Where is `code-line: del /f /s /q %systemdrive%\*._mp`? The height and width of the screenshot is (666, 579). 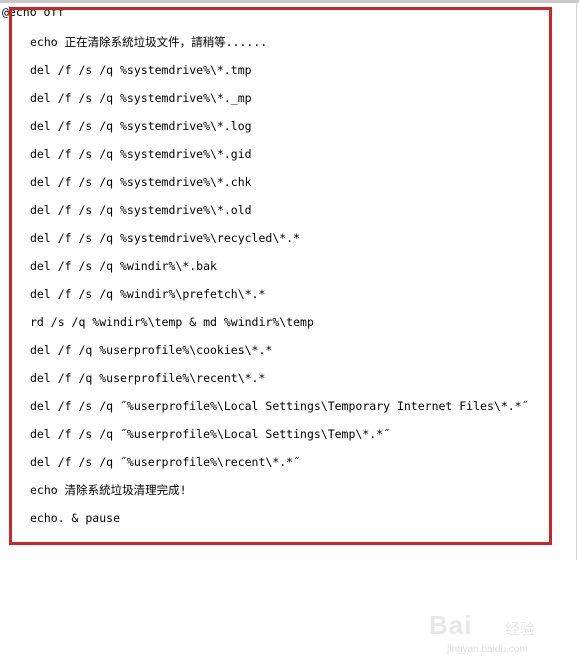 code-line: del /f /s /q %systemdrive%\*._mp is located at coordinates (141, 98).